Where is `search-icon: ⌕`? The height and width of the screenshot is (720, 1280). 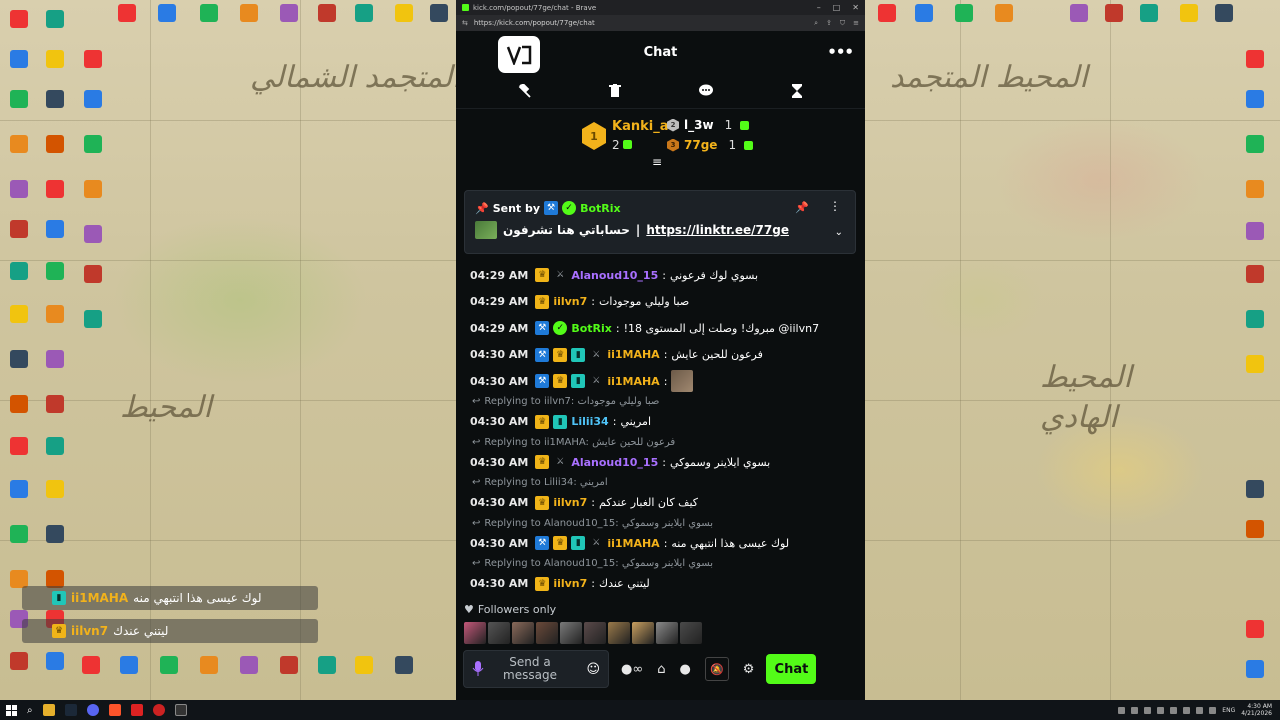
search-icon: ⌕ is located at coordinates (30, 710).